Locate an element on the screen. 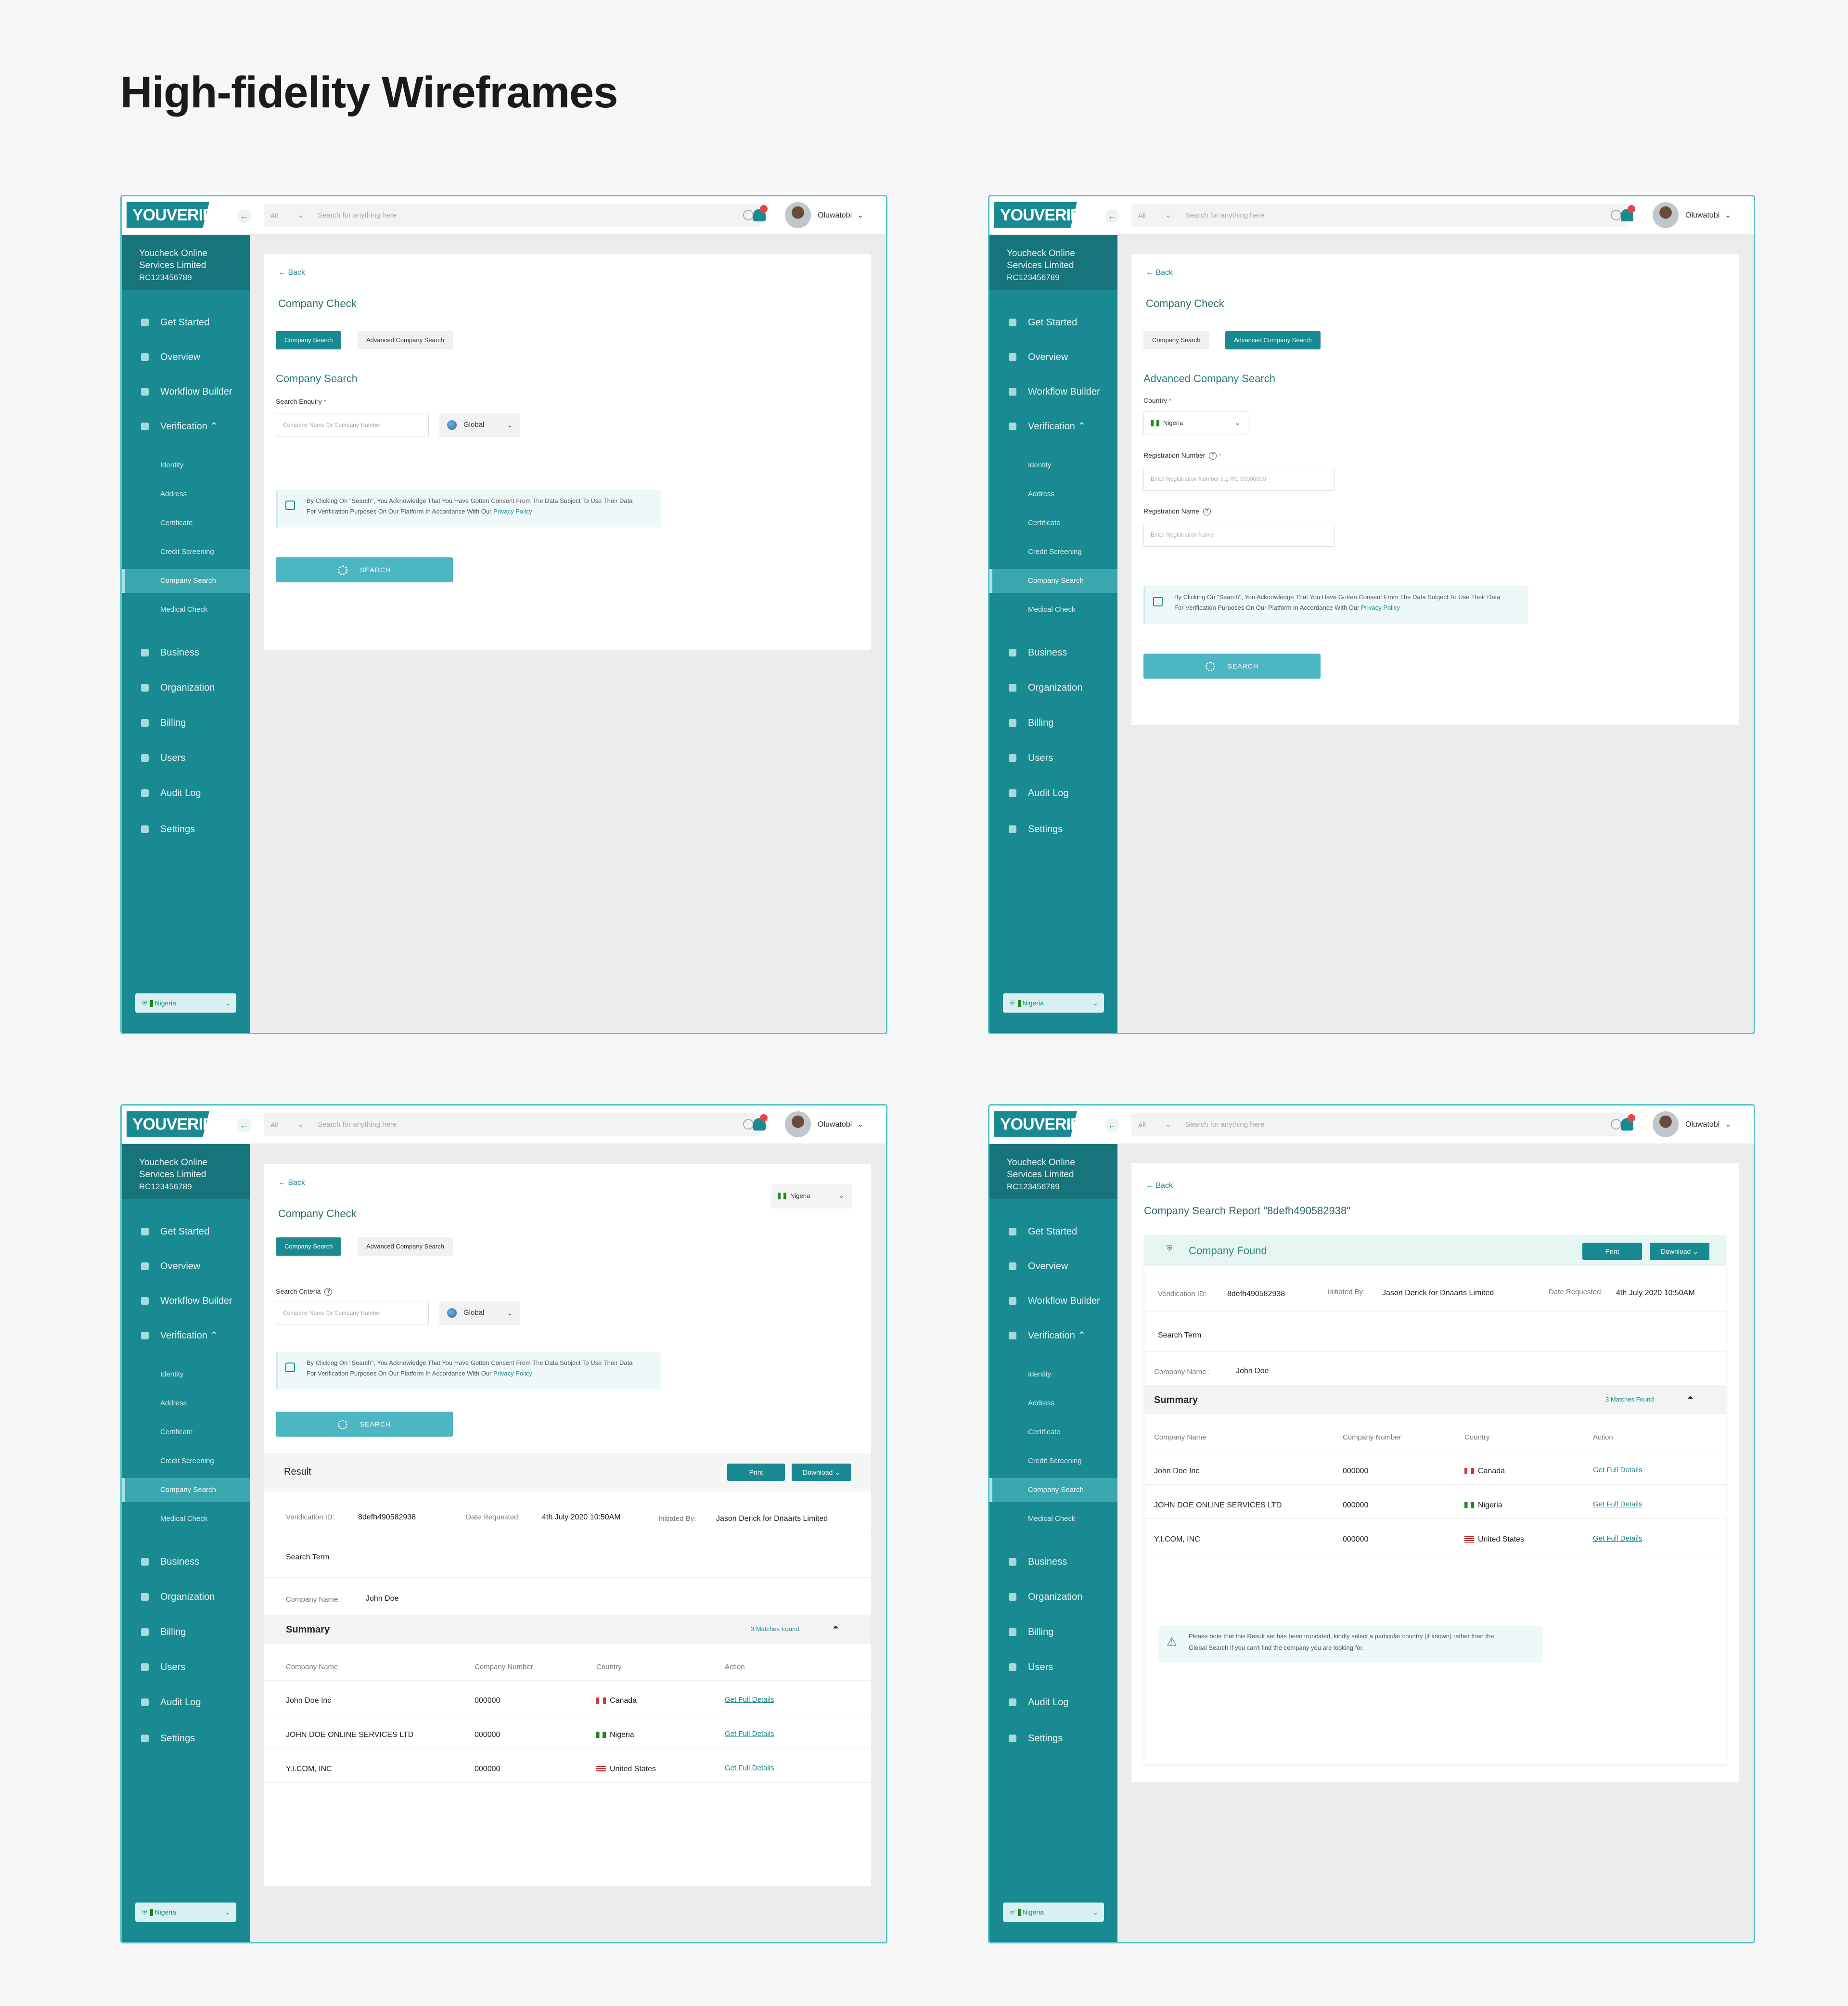 The height and width of the screenshot is (2006, 1848). help-icon: ? is located at coordinates (1207, 512).